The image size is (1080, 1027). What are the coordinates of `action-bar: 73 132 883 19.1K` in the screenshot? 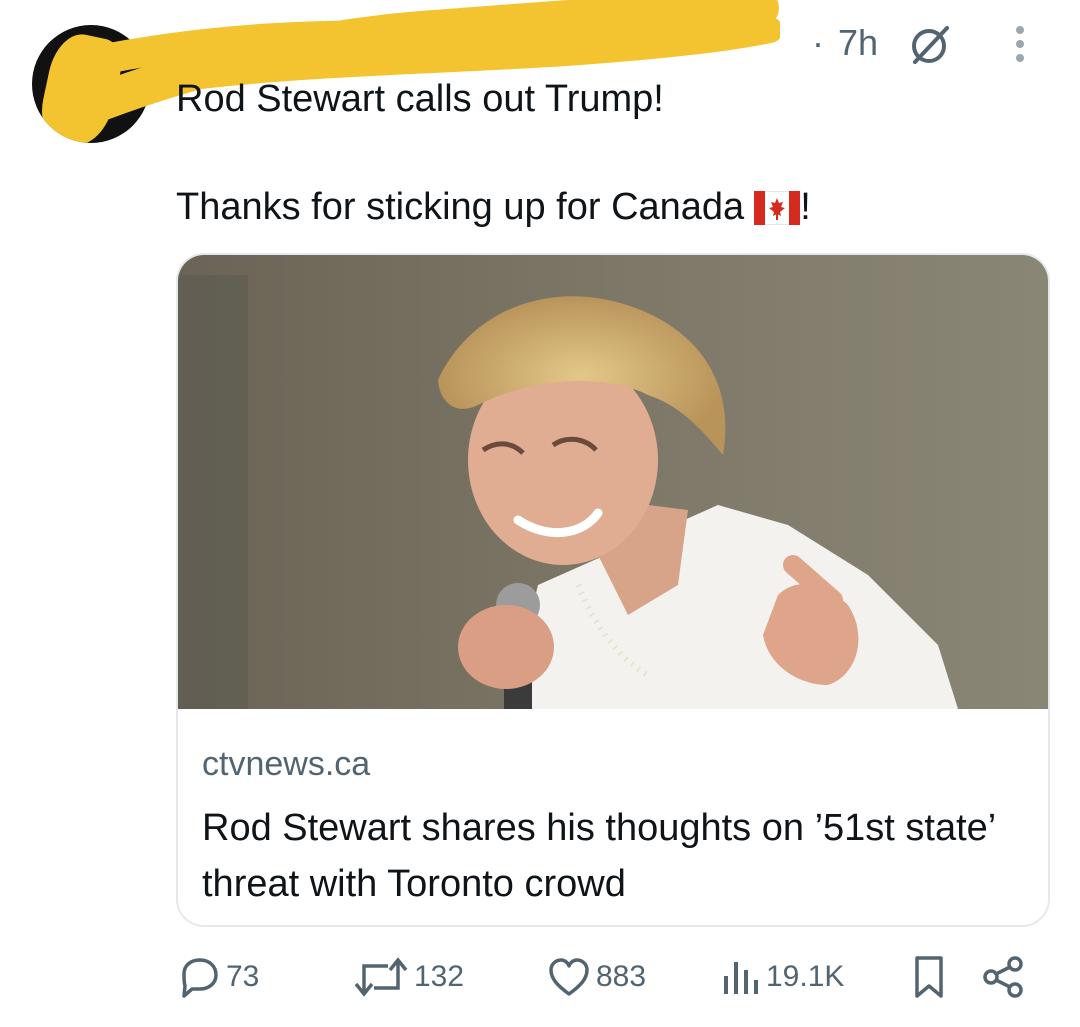 It's located at (611, 976).